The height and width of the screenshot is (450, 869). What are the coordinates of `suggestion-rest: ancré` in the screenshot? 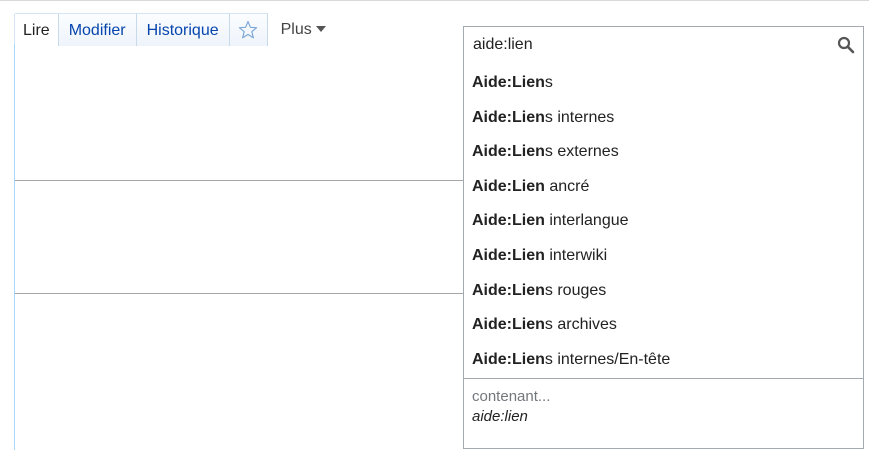 It's located at (567, 186).